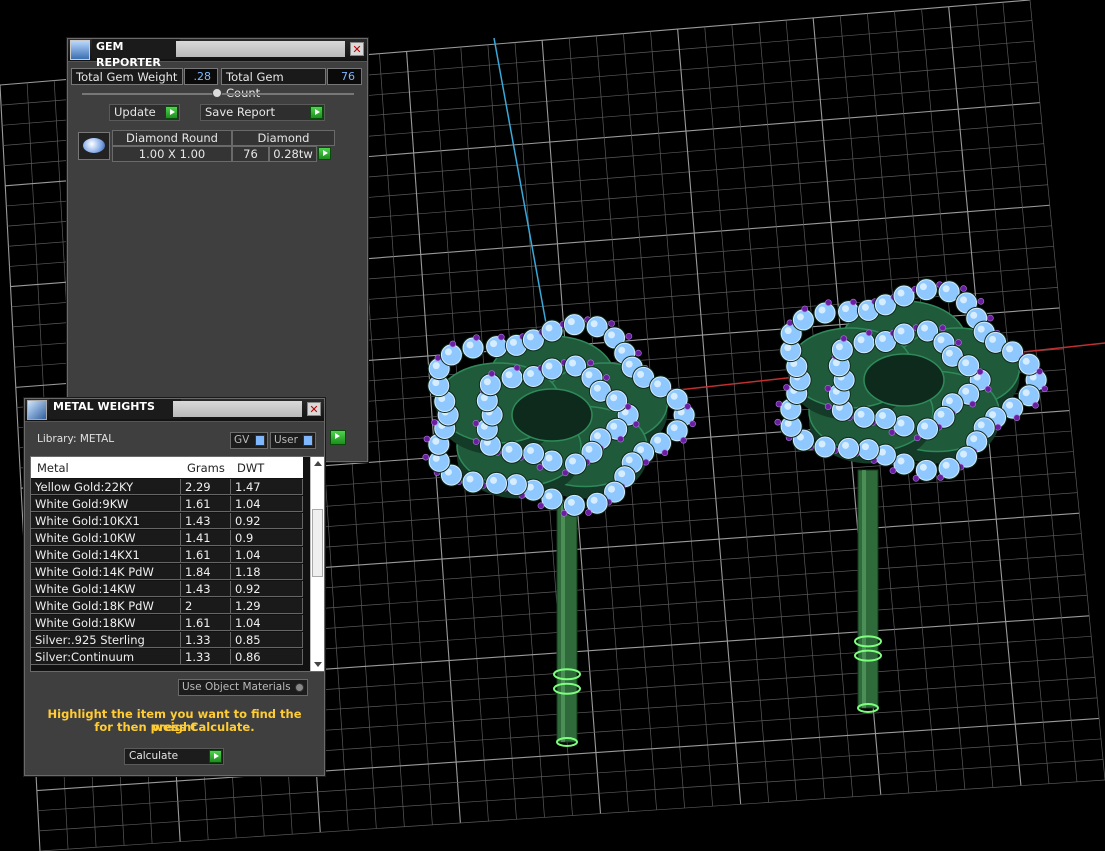  Describe the element at coordinates (267, 572) in the screenshot. I see `cell-dwt: 1.18` at that location.